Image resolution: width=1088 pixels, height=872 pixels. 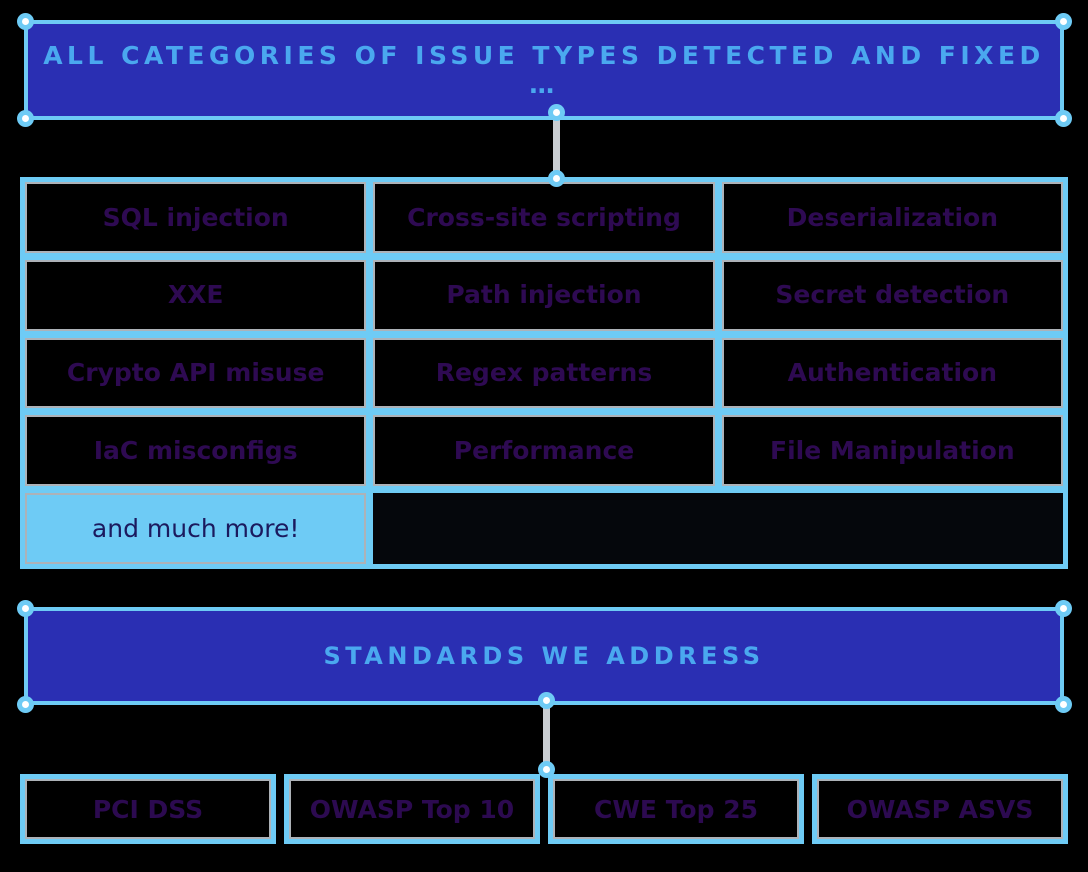 What do you see at coordinates (25, 608) in the screenshot?
I see `handle-standards-banner-nw` at bounding box center [25, 608].